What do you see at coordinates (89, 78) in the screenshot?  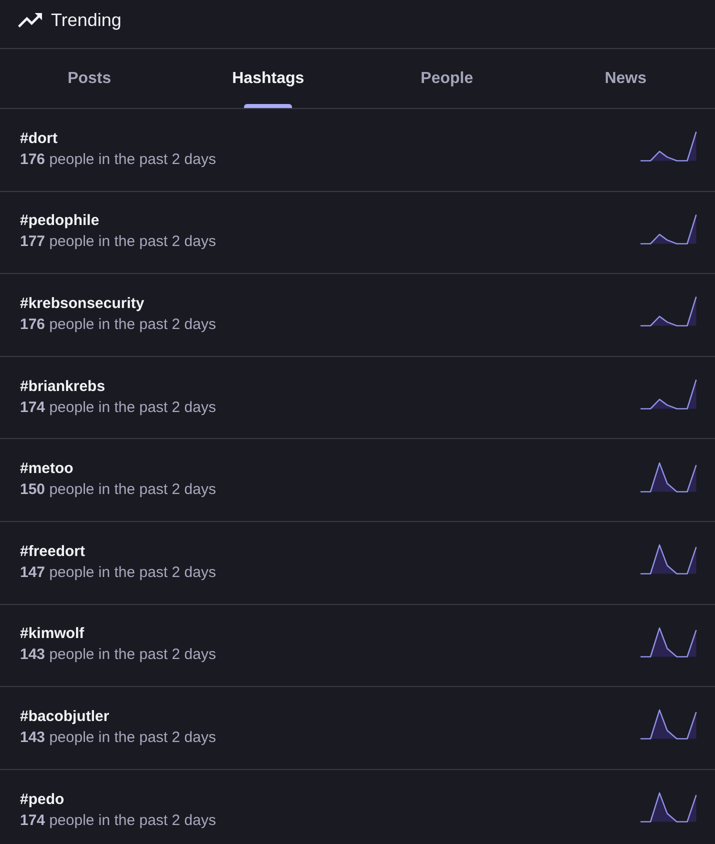 I see `tab: Posts` at bounding box center [89, 78].